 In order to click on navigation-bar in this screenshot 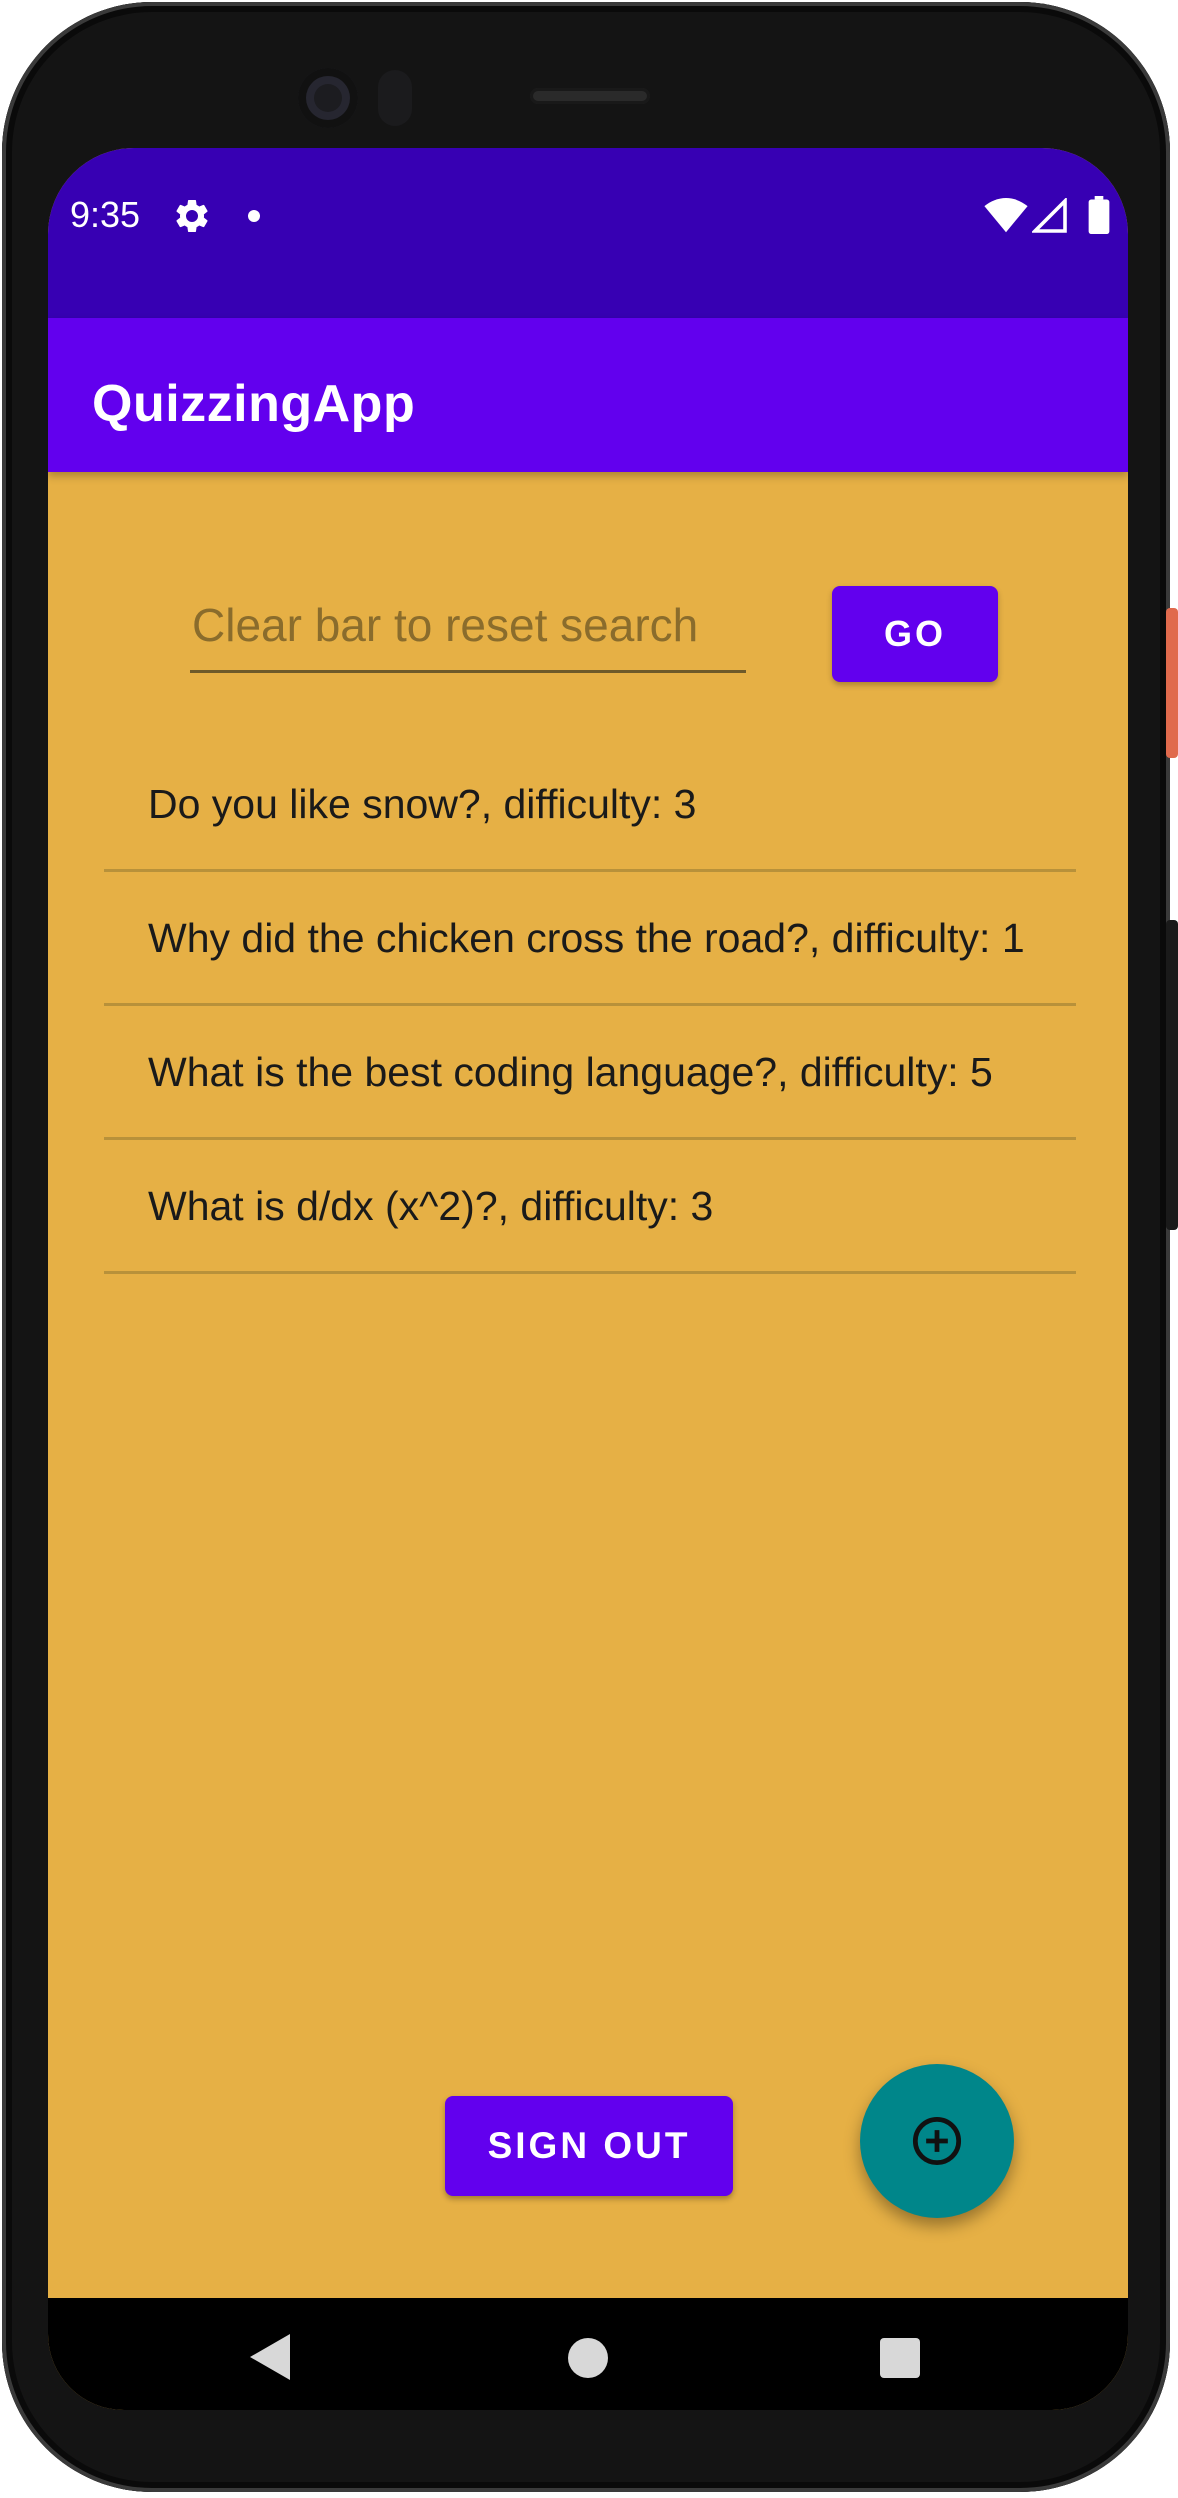, I will do `click(588, 2354)`.